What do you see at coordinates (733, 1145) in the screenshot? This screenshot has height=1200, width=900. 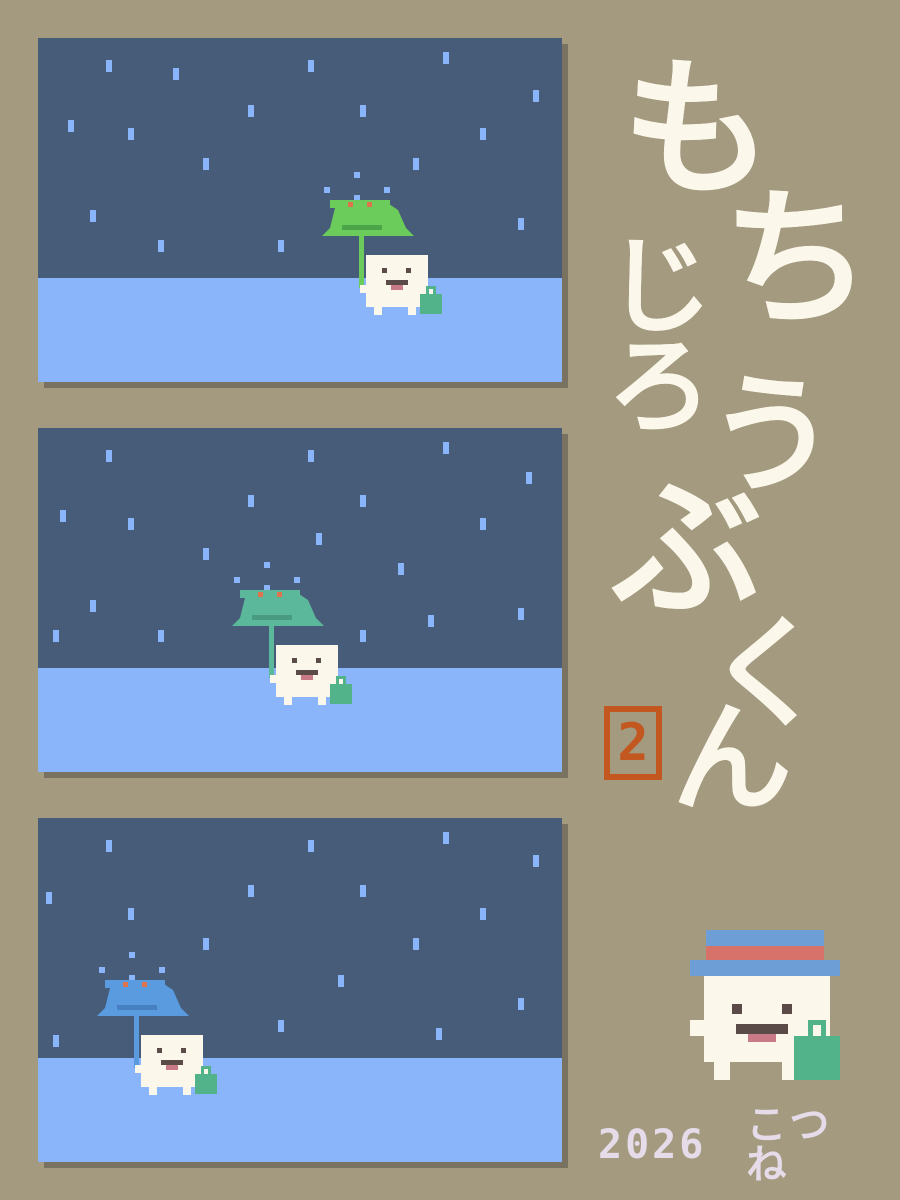 I see `footer: 2026 こつね` at bounding box center [733, 1145].